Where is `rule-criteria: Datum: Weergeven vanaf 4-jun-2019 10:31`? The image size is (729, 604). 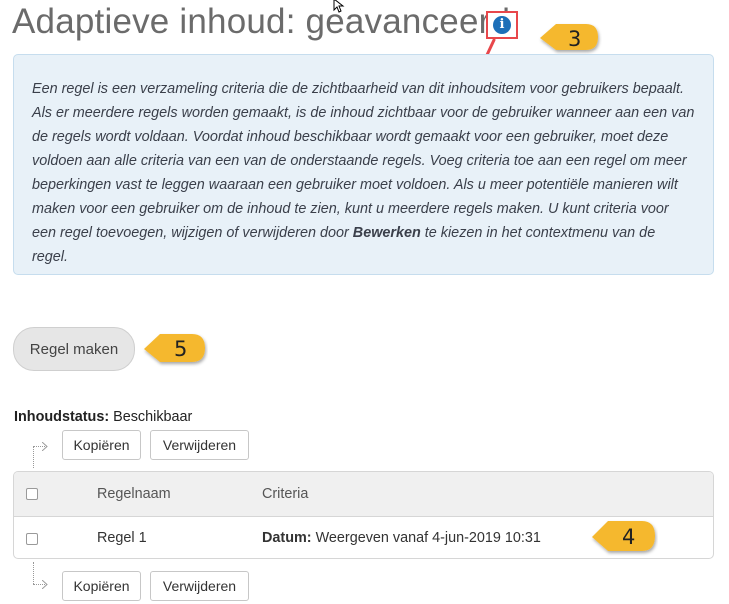 rule-criteria: Datum: Weergeven vanaf 4-jun-2019 10:31 is located at coordinates (401, 538).